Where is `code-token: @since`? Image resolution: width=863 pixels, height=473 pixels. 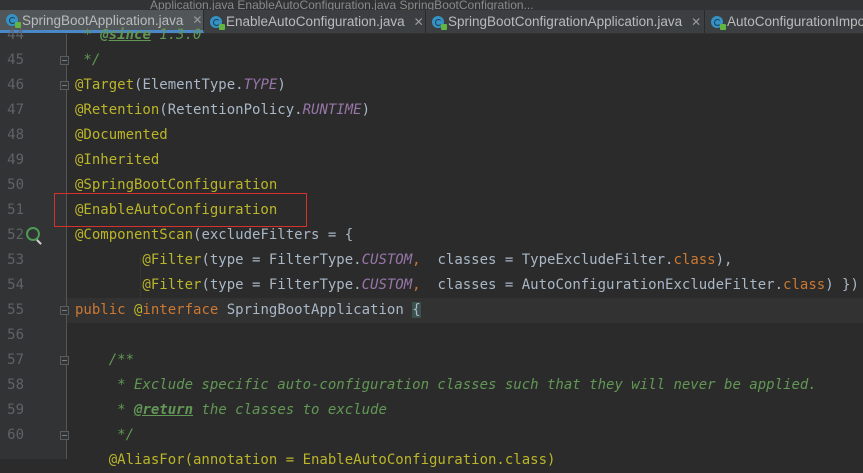 code-token: @since is located at coordinates (125, 35).